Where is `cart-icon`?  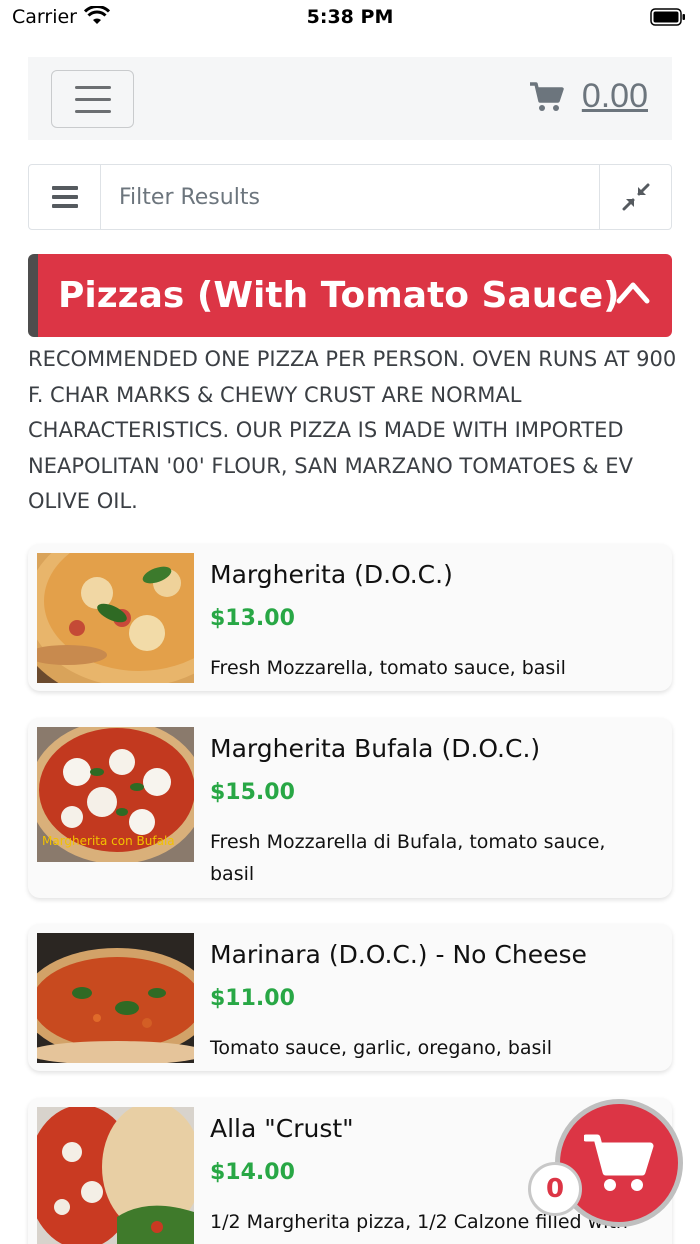 cart-icon is located at coordinates (546, 96).